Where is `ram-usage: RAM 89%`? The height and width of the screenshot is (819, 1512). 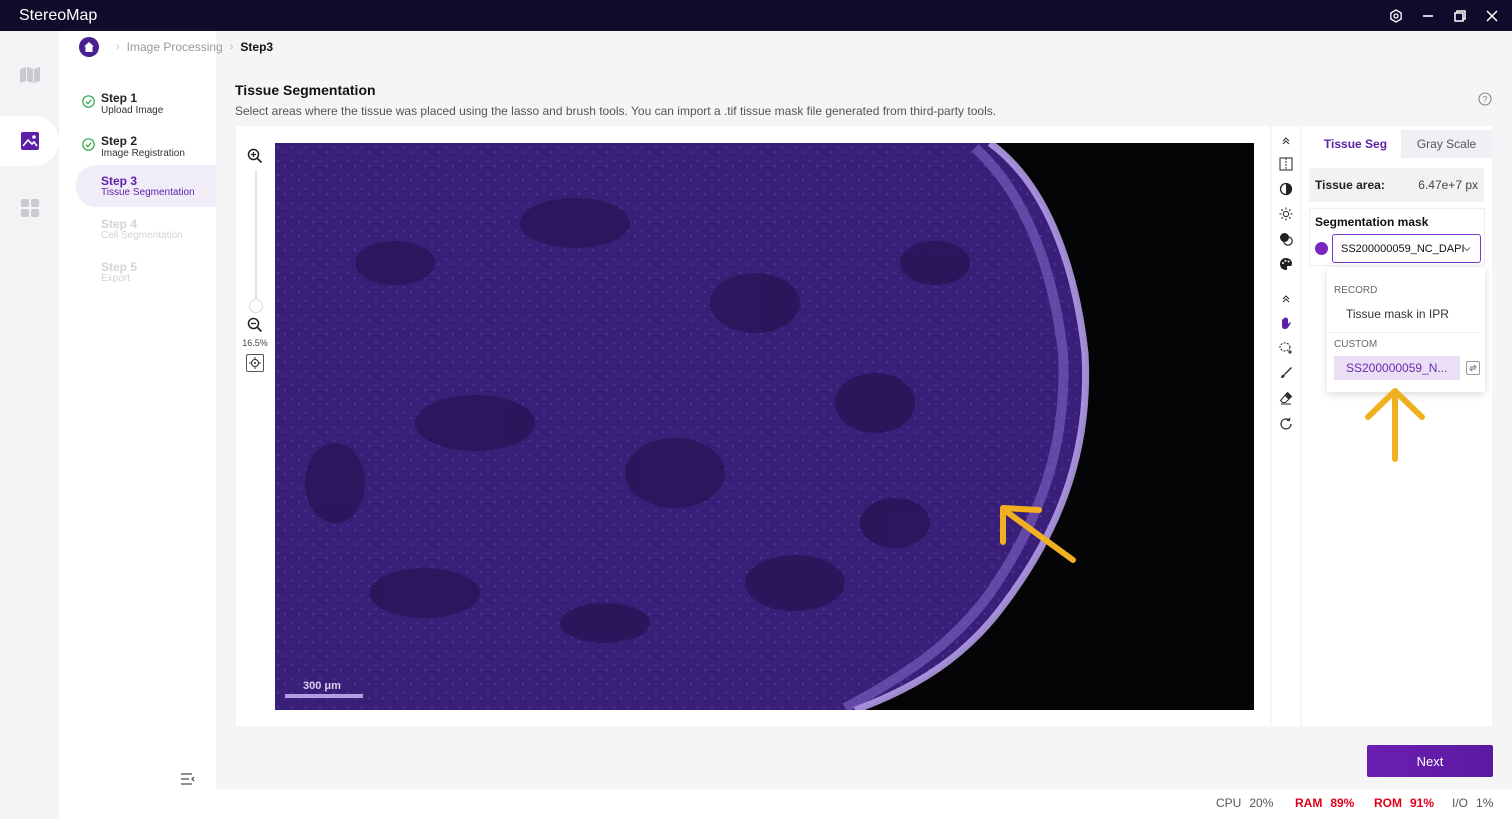 ram-usage: RAM 89% is located at coordinates (1325, 803).